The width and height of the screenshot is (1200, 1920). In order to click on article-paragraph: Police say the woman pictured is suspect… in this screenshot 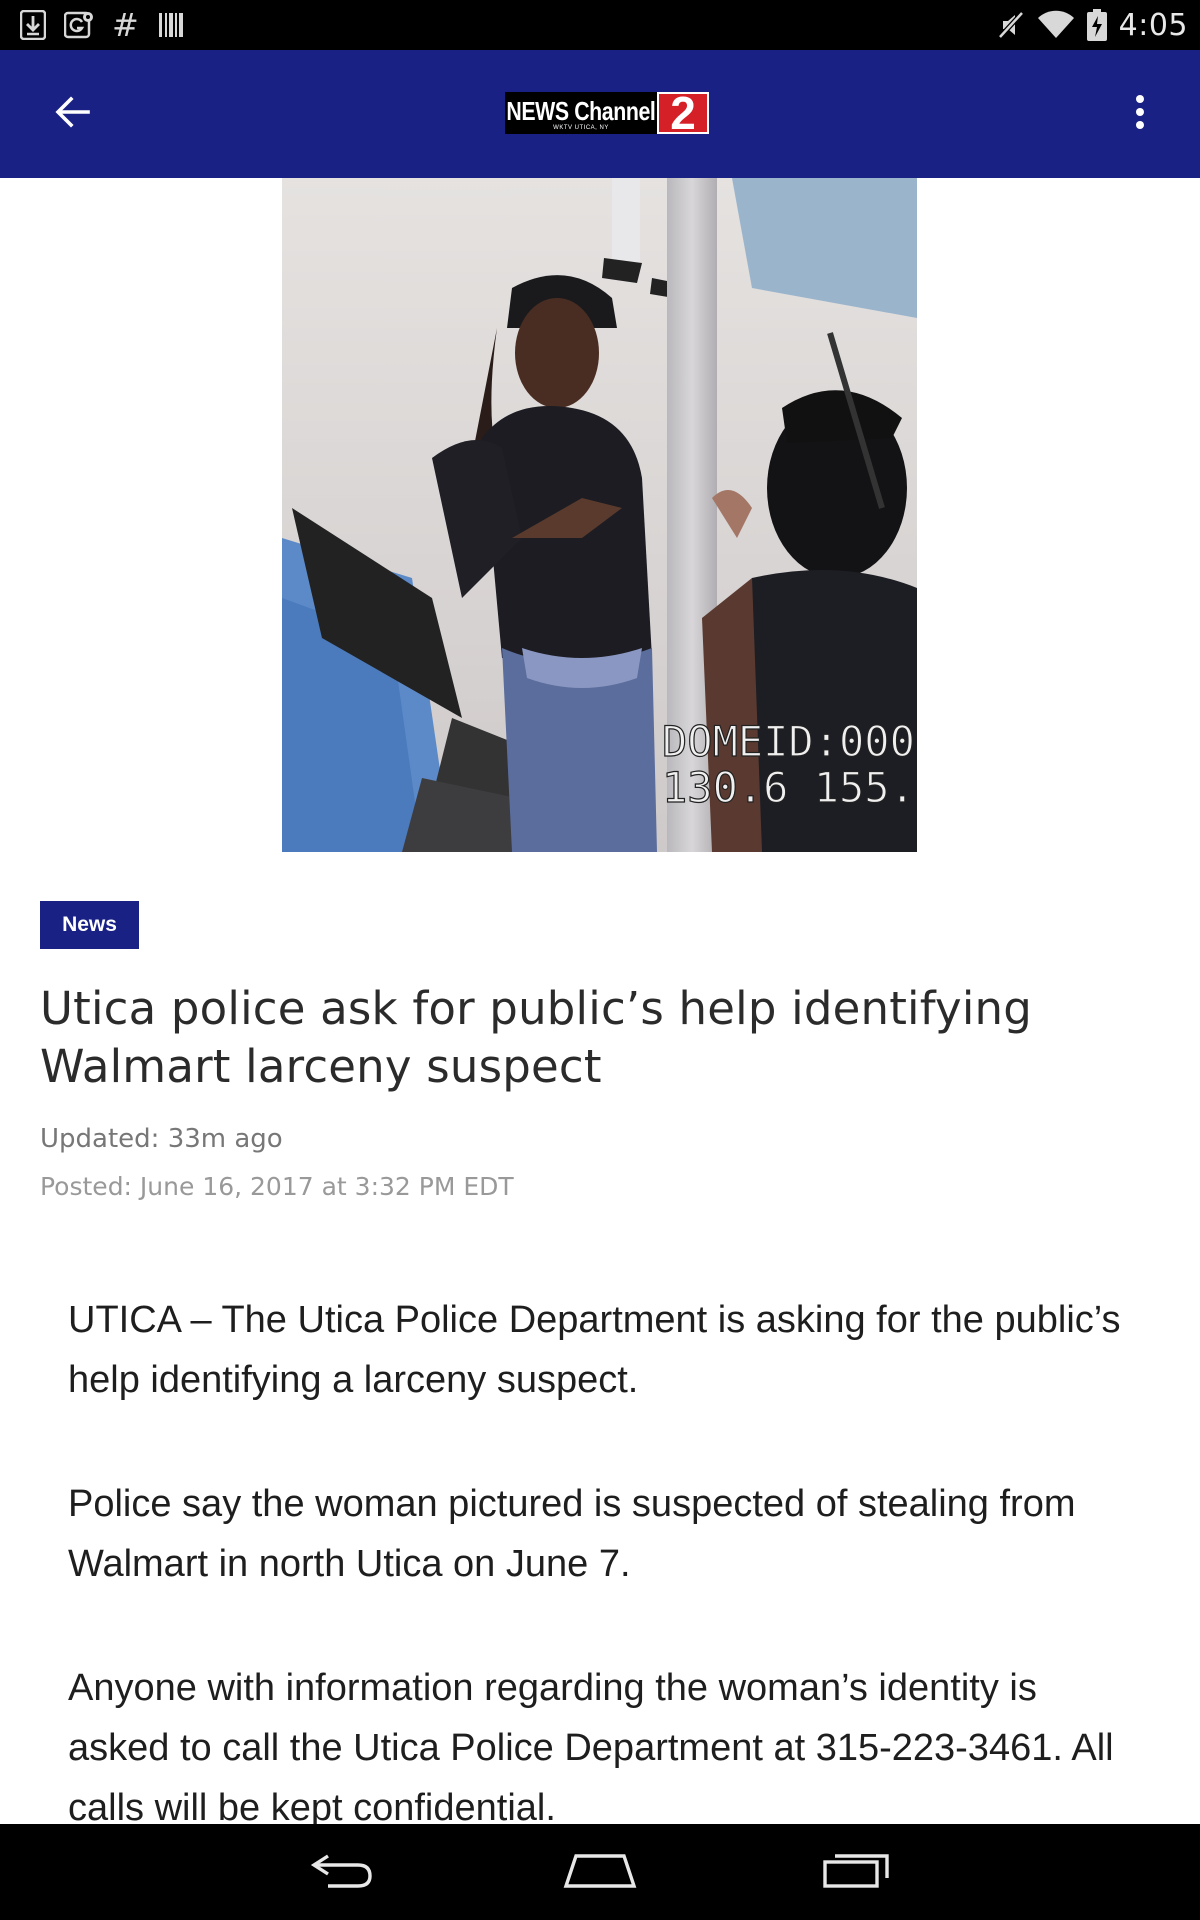, I will do `click(572, 1534)`.